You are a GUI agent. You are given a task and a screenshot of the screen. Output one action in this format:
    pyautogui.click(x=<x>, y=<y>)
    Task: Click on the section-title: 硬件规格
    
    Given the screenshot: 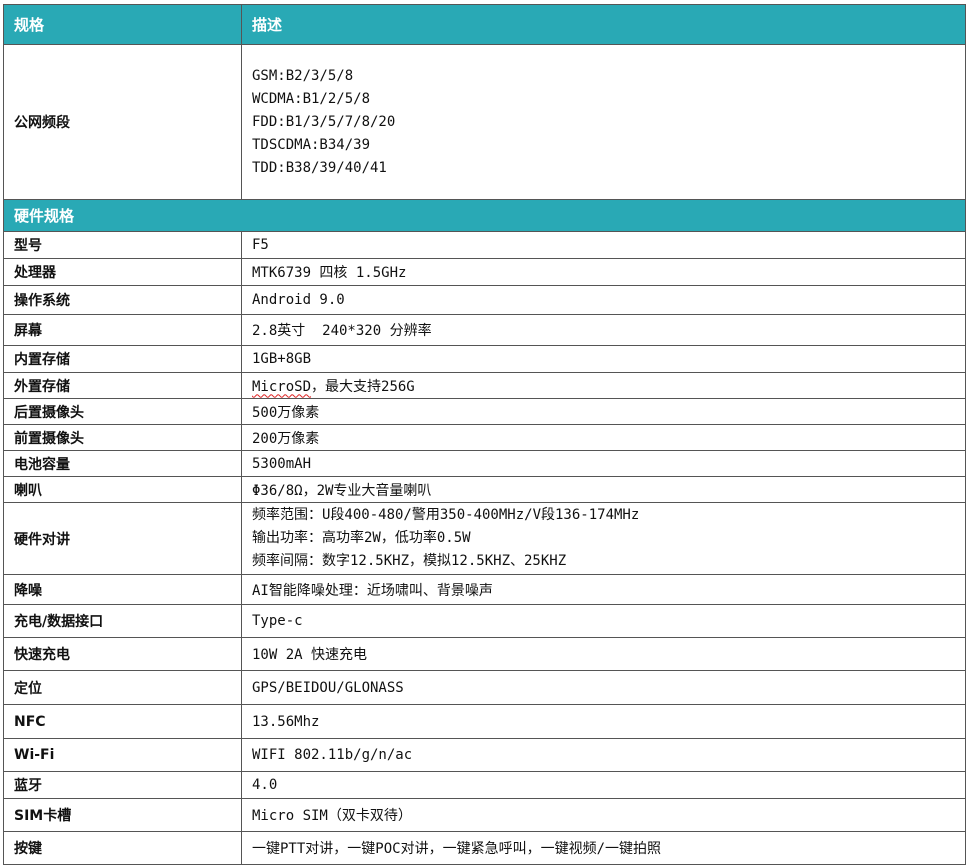 What is the action you would take?
    pyautogui.click(x=484, y=215)
    